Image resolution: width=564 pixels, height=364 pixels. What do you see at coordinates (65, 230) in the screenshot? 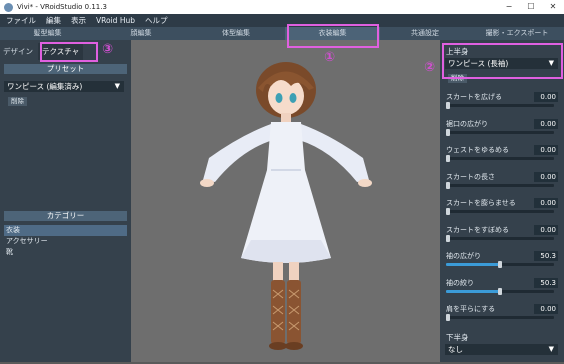
I see `category-item-clothing: 衣装` at bounding box center [65, 230].